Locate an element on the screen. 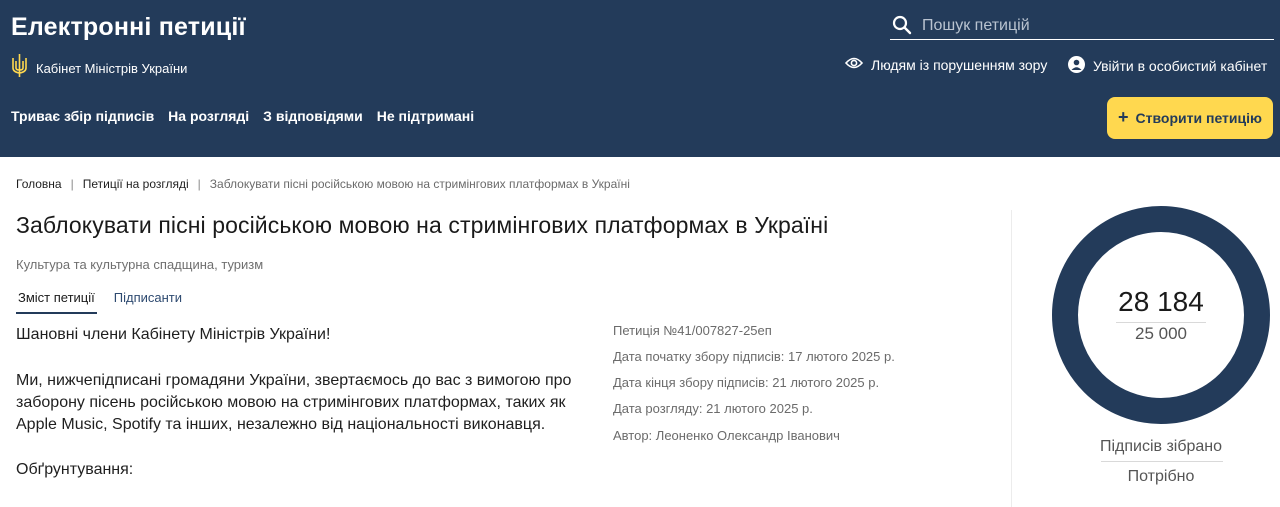 The width and height of the screenshot is (1280, 507). nav-item-collecting: Триває збір підписів is located at coordinates (82, 116).